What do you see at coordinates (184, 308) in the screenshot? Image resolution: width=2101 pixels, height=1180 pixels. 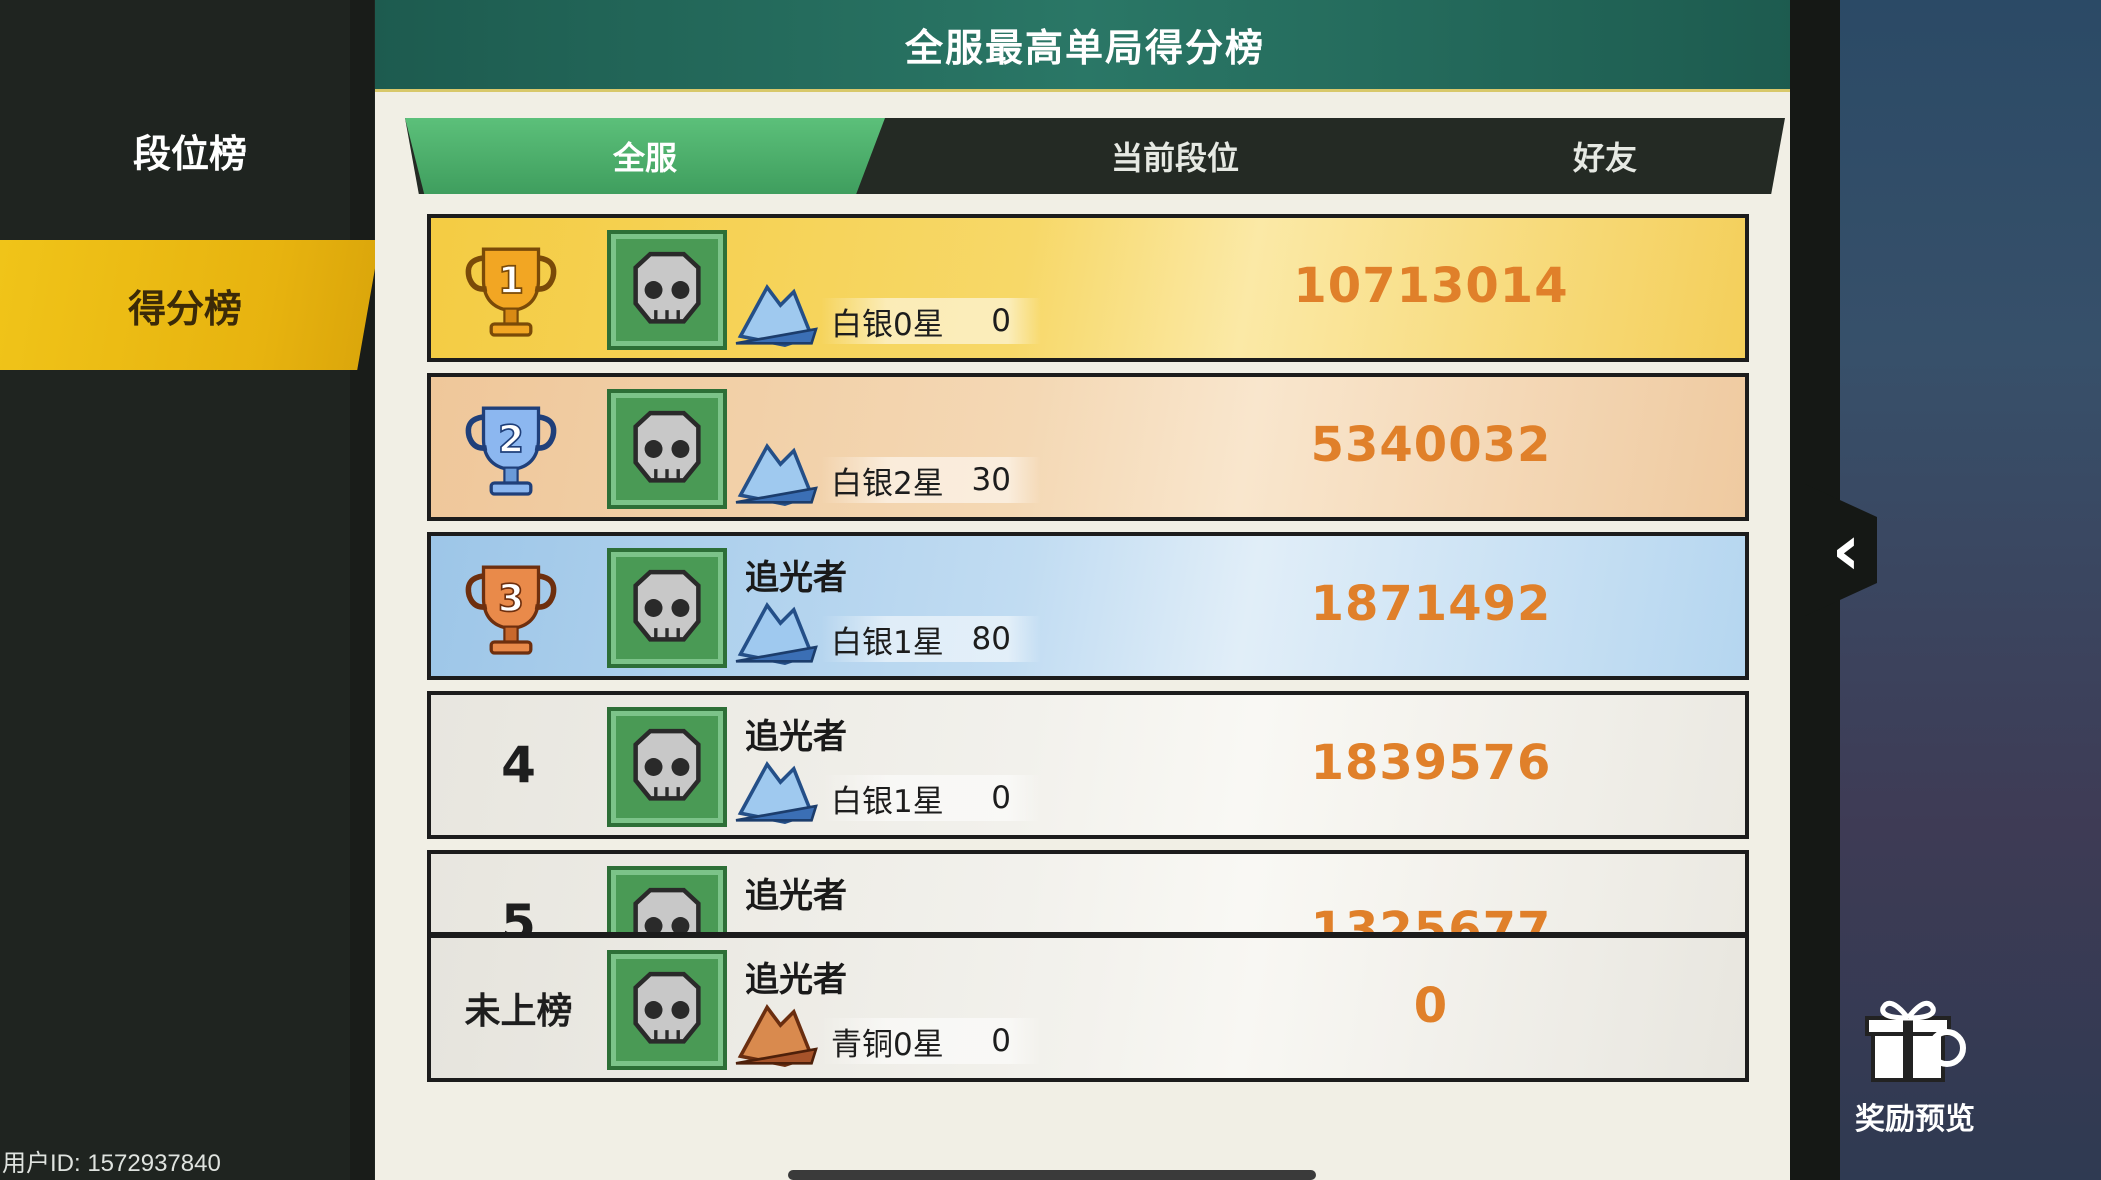 I see `sidebar-item-label: 得分榜` at bounding box center [184, 308].